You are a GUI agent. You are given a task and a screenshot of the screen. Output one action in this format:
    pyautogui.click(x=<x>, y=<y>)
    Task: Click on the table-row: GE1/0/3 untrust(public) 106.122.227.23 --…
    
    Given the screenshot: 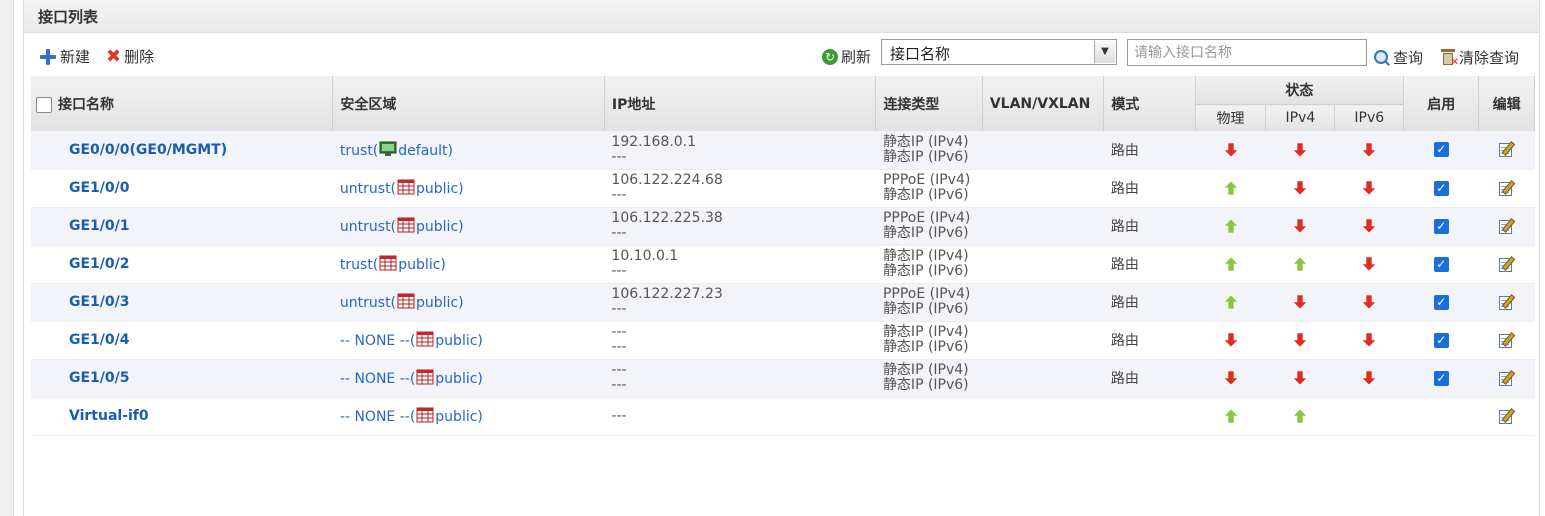 What is the action you would take?
    pyautogui.click(x=783, y=302)
    